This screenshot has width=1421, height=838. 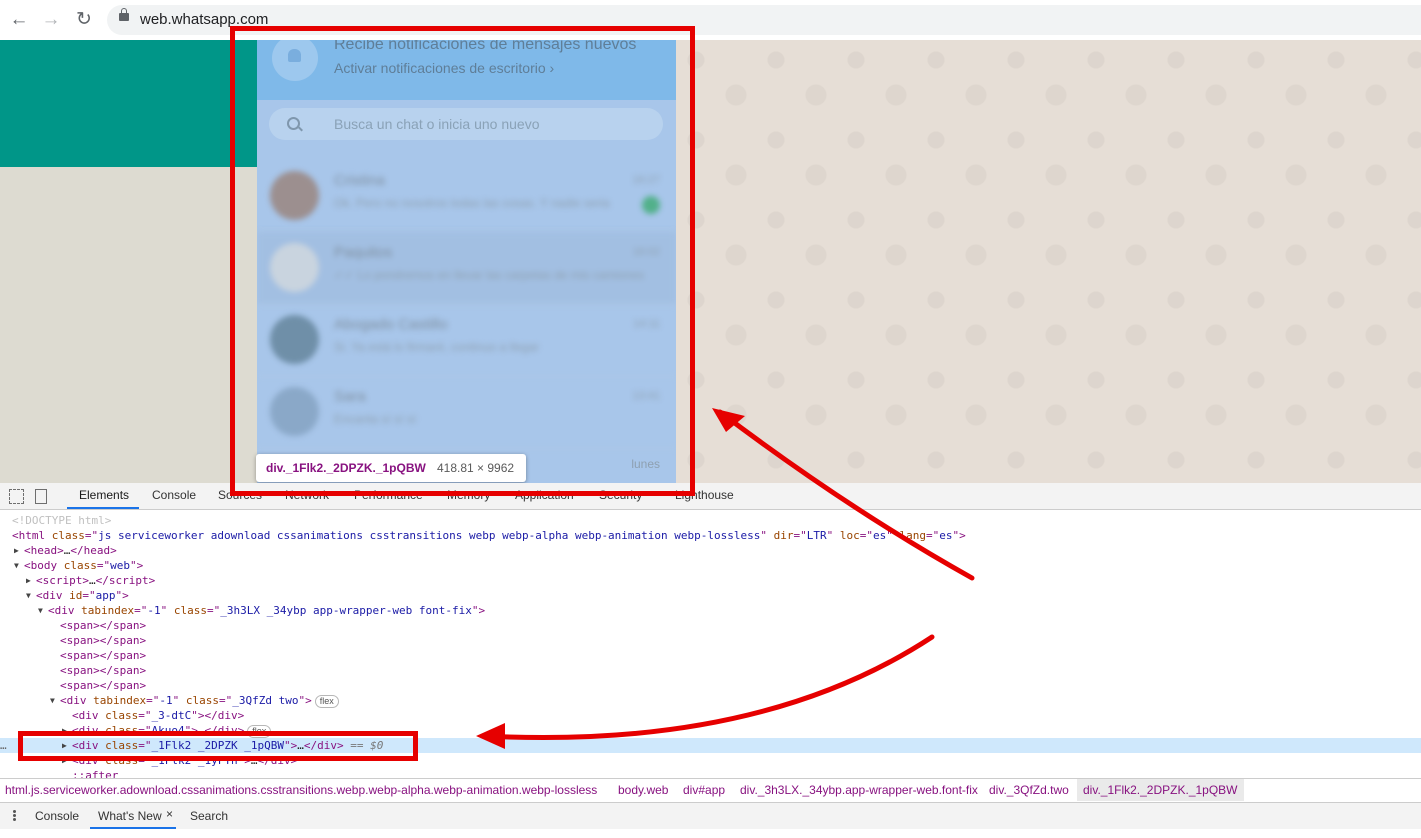 I want to click on arrow-to-page, so click(x=846, y=495).